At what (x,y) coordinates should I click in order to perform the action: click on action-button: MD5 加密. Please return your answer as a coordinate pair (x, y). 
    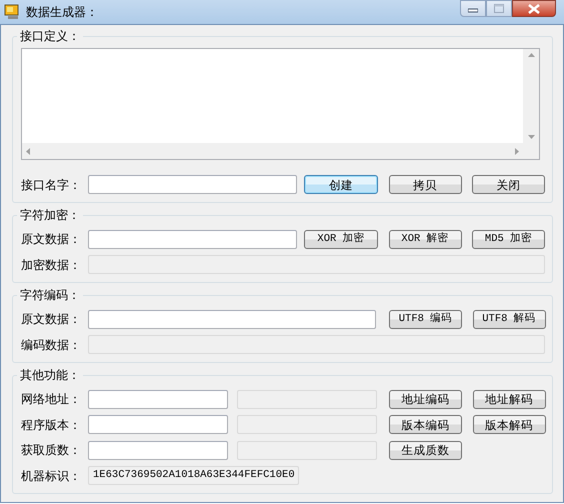
    Looking at the image, I should click on (508, 239).